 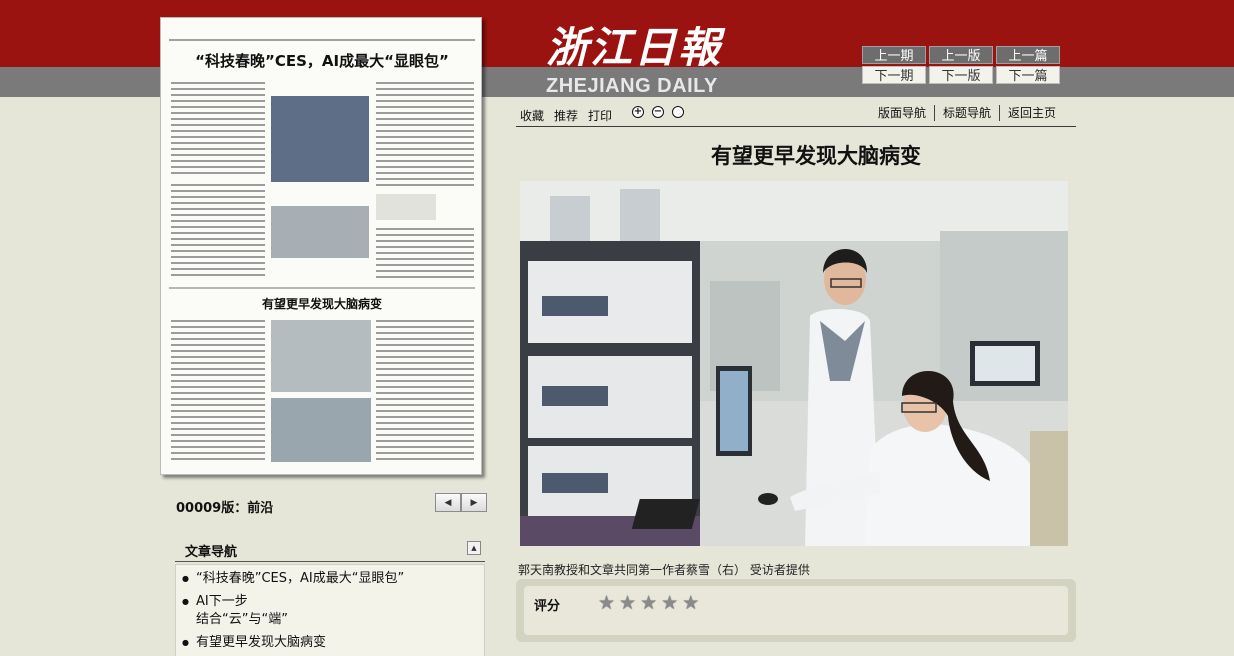 What do you see at coordinates (961, 75) in the screenshot?
I see `next-edition-button: 下一版` at bounding box center [961, 75].